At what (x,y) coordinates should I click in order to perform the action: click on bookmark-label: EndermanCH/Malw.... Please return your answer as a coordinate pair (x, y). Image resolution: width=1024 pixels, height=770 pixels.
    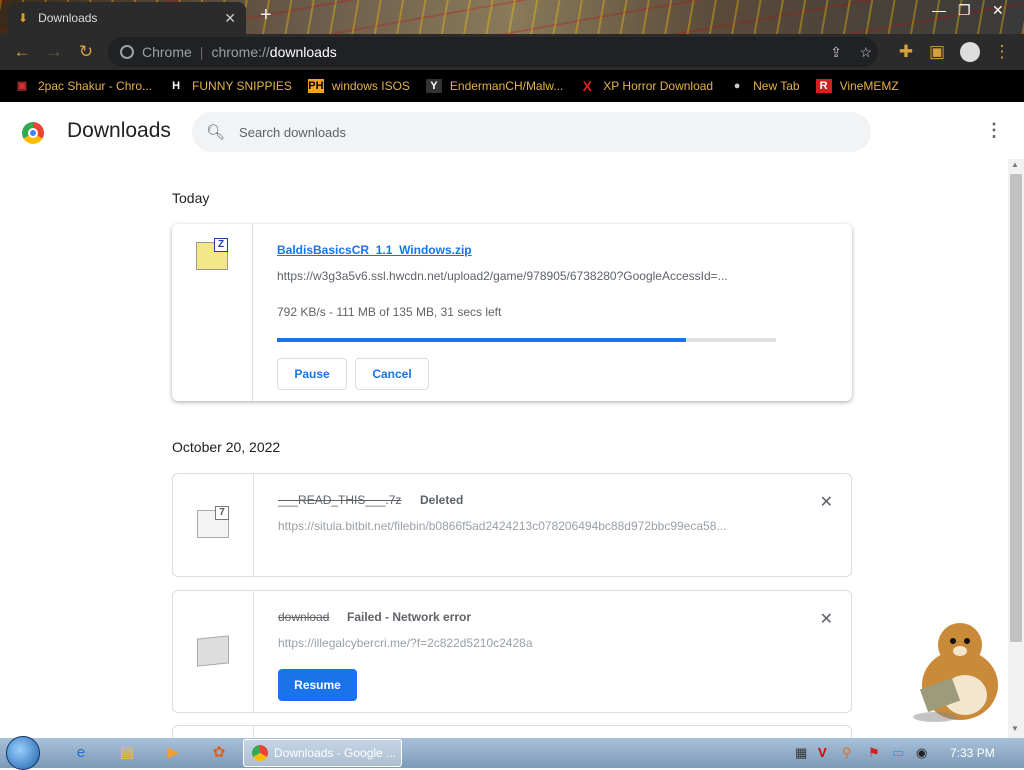
    Looking at the image, I should click on (506, 86).